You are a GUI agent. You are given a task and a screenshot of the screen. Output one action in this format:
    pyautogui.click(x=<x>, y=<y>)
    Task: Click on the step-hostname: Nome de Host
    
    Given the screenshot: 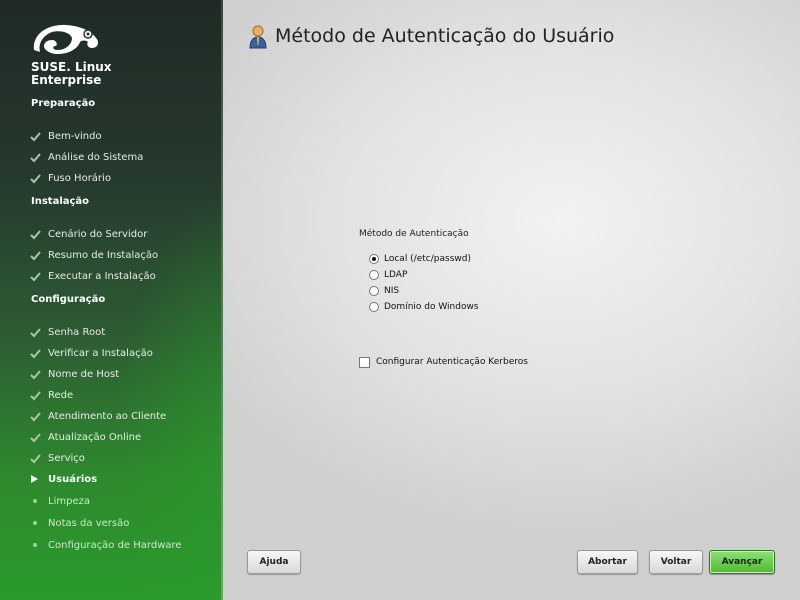 What is the action you would take?
    pyautogui.click(x=74, y=374)
    